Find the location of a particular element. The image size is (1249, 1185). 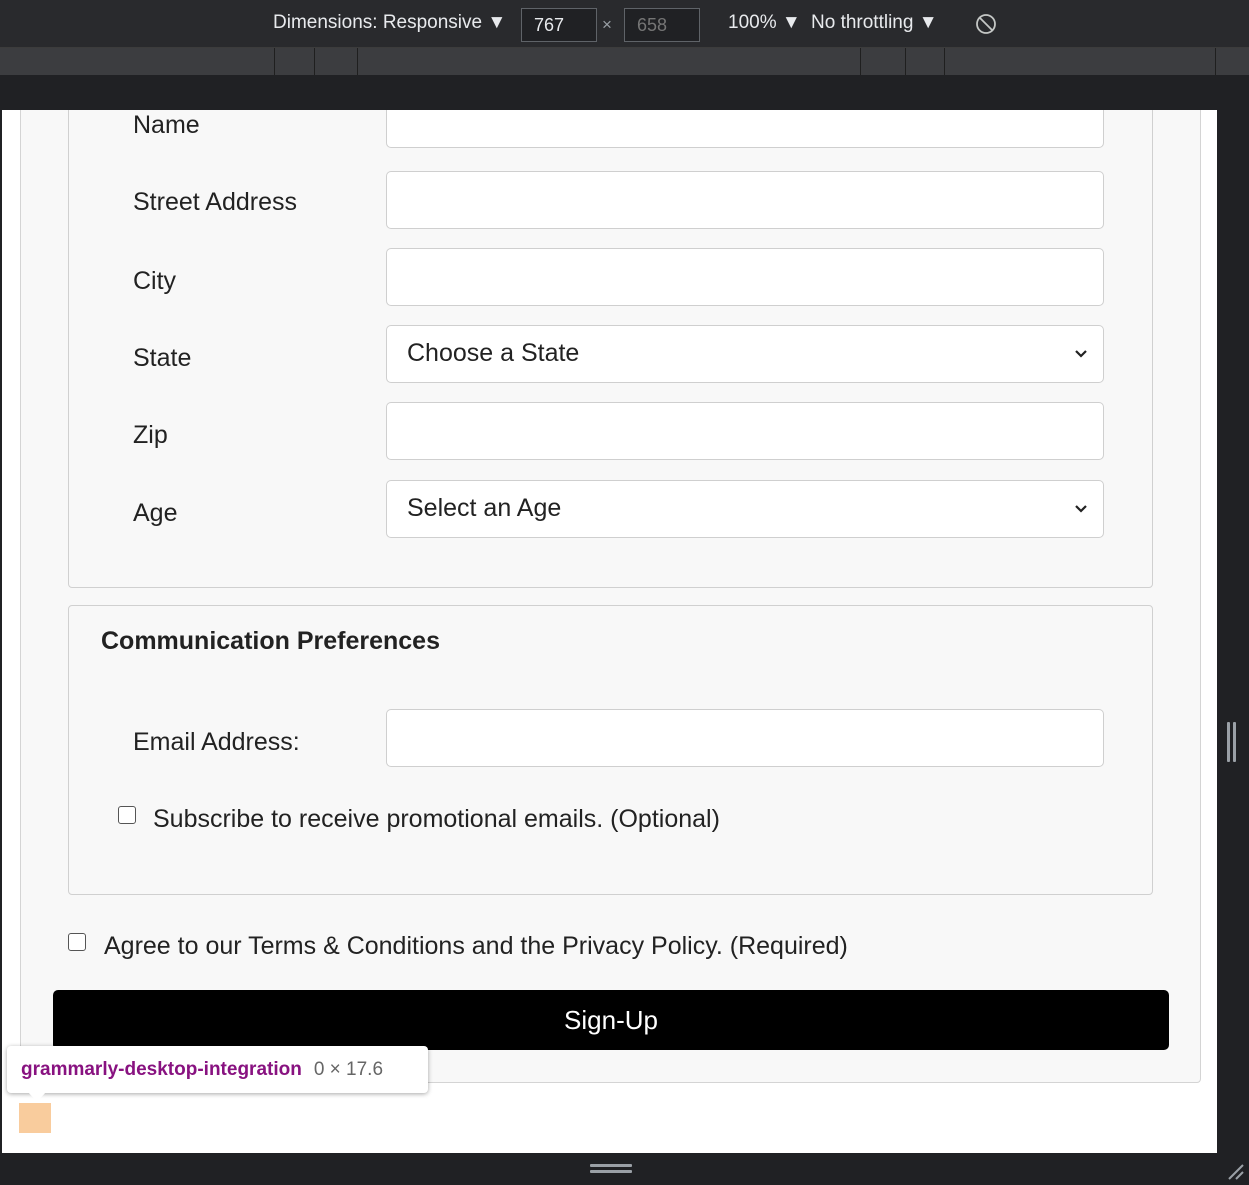

viewport-height-input is located at coordinates (662, 25).